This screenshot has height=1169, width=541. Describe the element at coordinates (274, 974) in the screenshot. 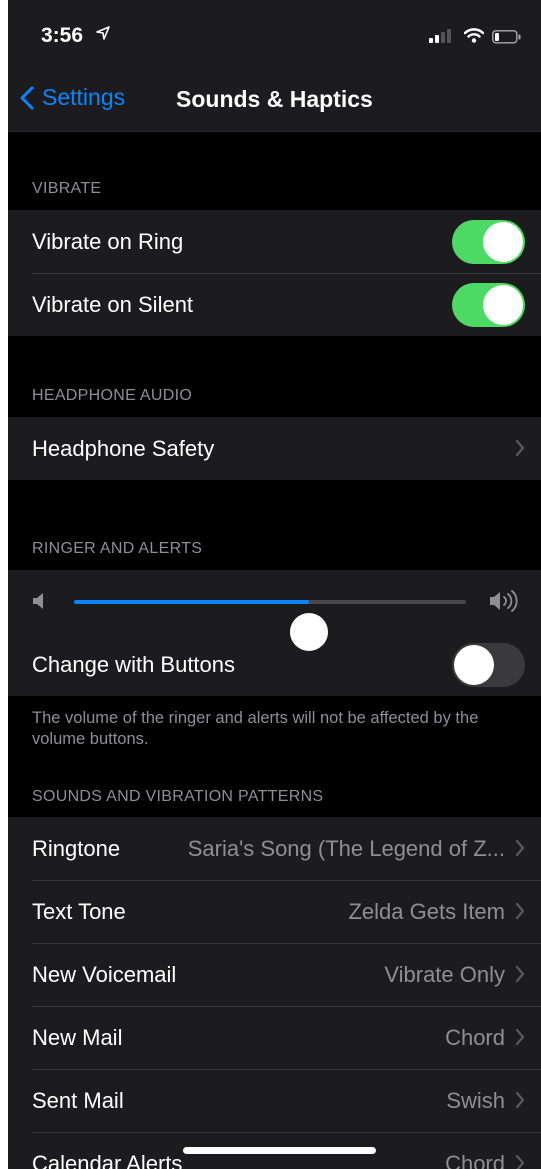

I see `sound-row-new-voicemail: New Voicemail Vibrate Only` at that location.